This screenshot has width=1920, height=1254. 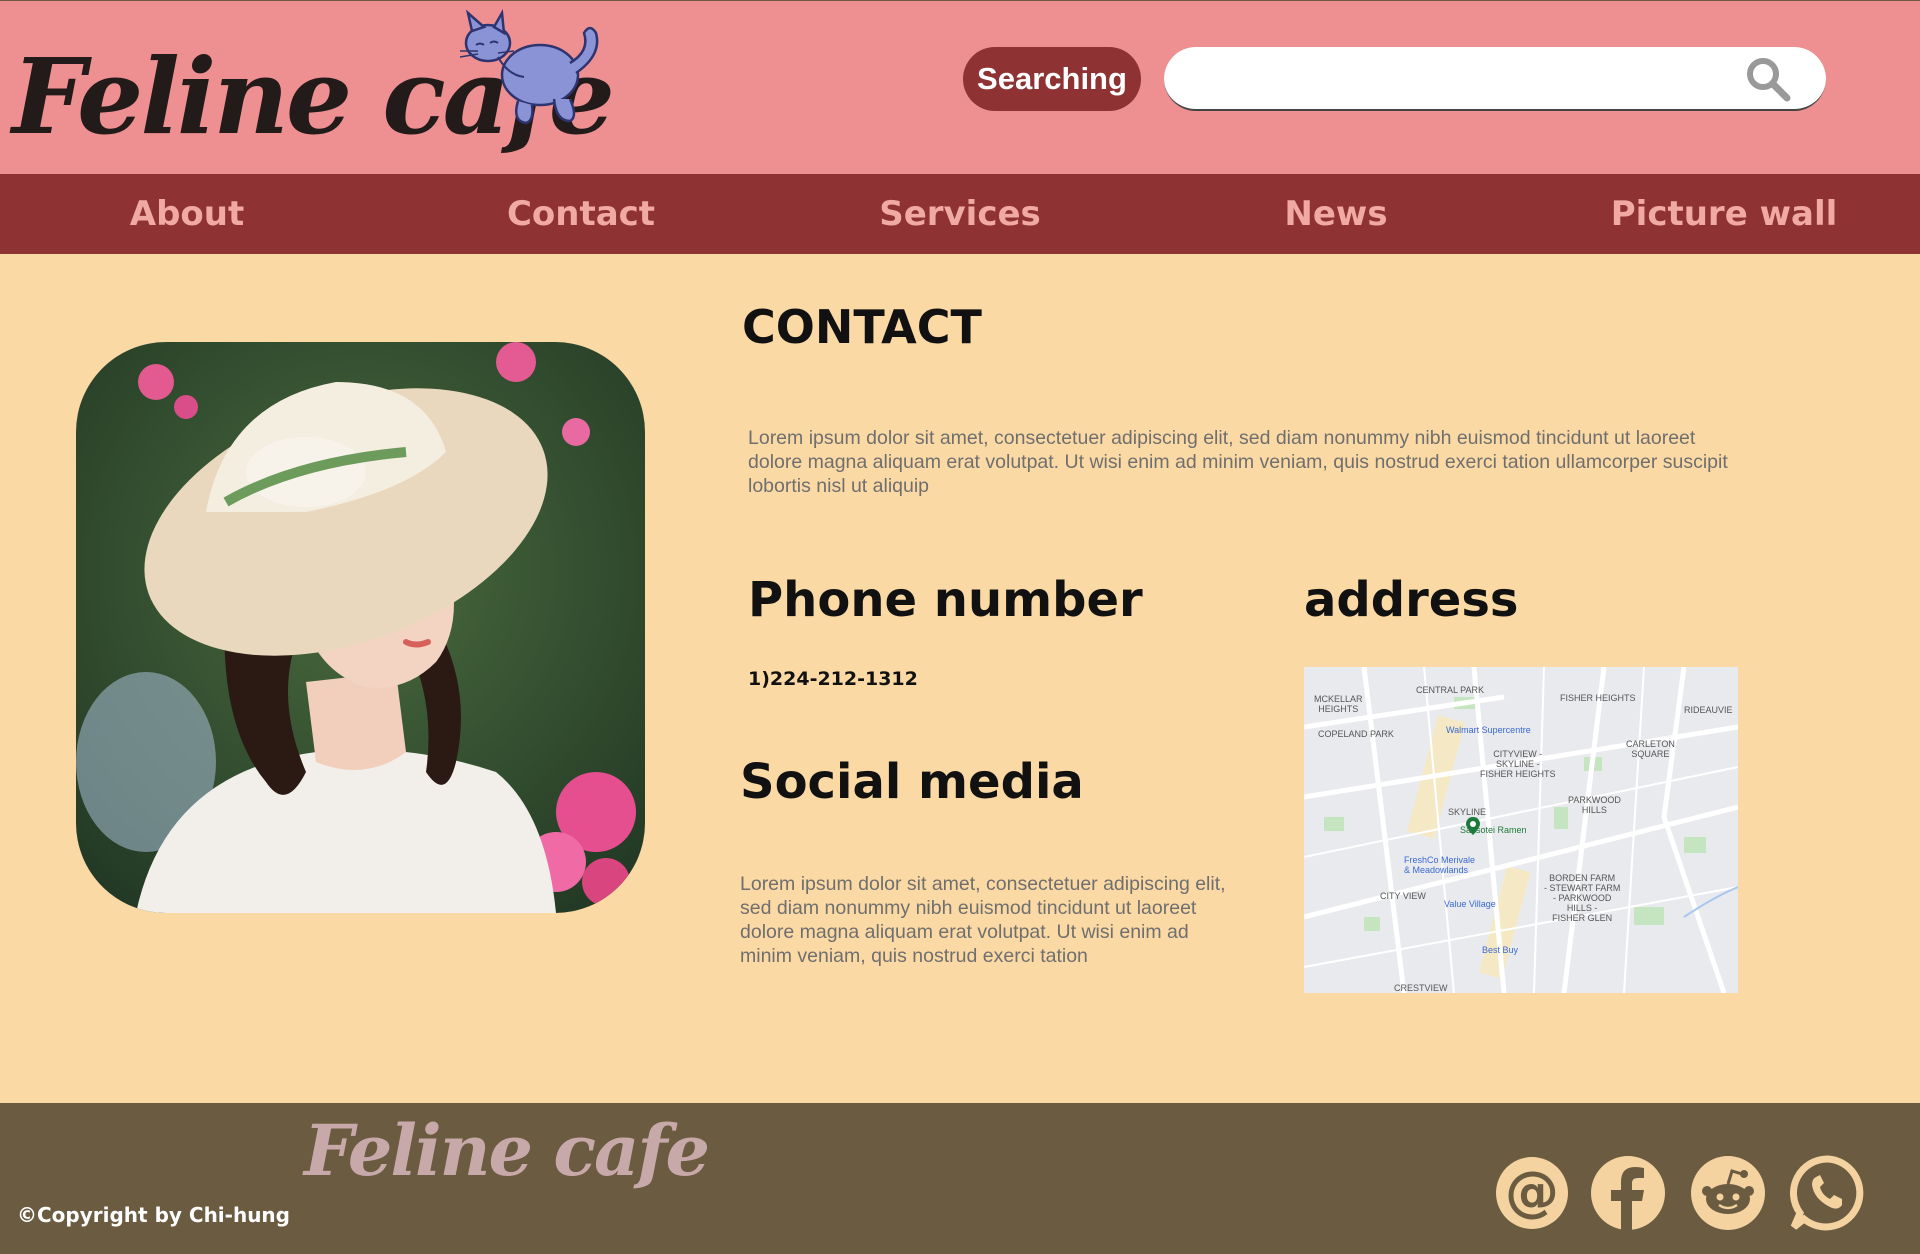 I want to click on map-poi-best-buy: Best Buy, so click(x=1500, y=950).